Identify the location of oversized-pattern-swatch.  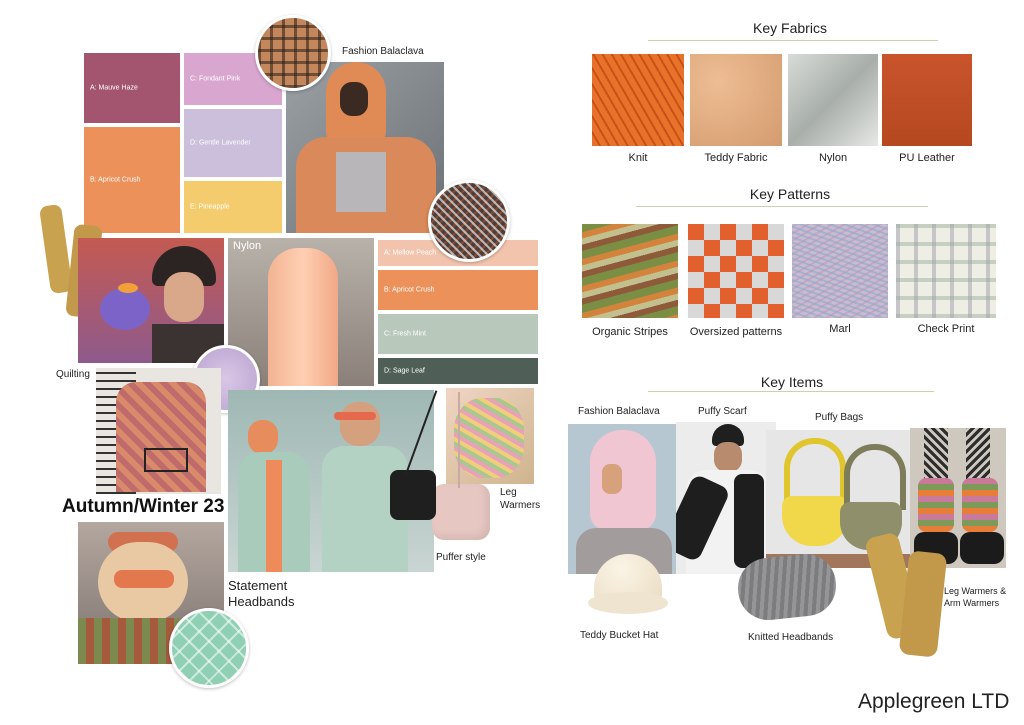
(736, 271).